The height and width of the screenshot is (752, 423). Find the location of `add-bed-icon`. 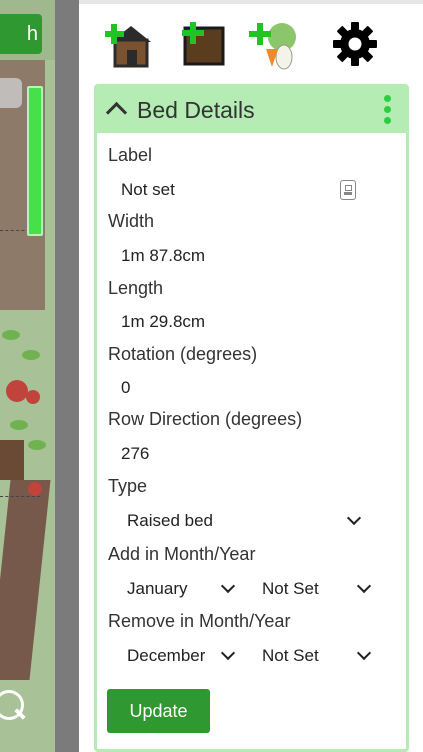

add-bed-icon is located at coordinates (203, 44).